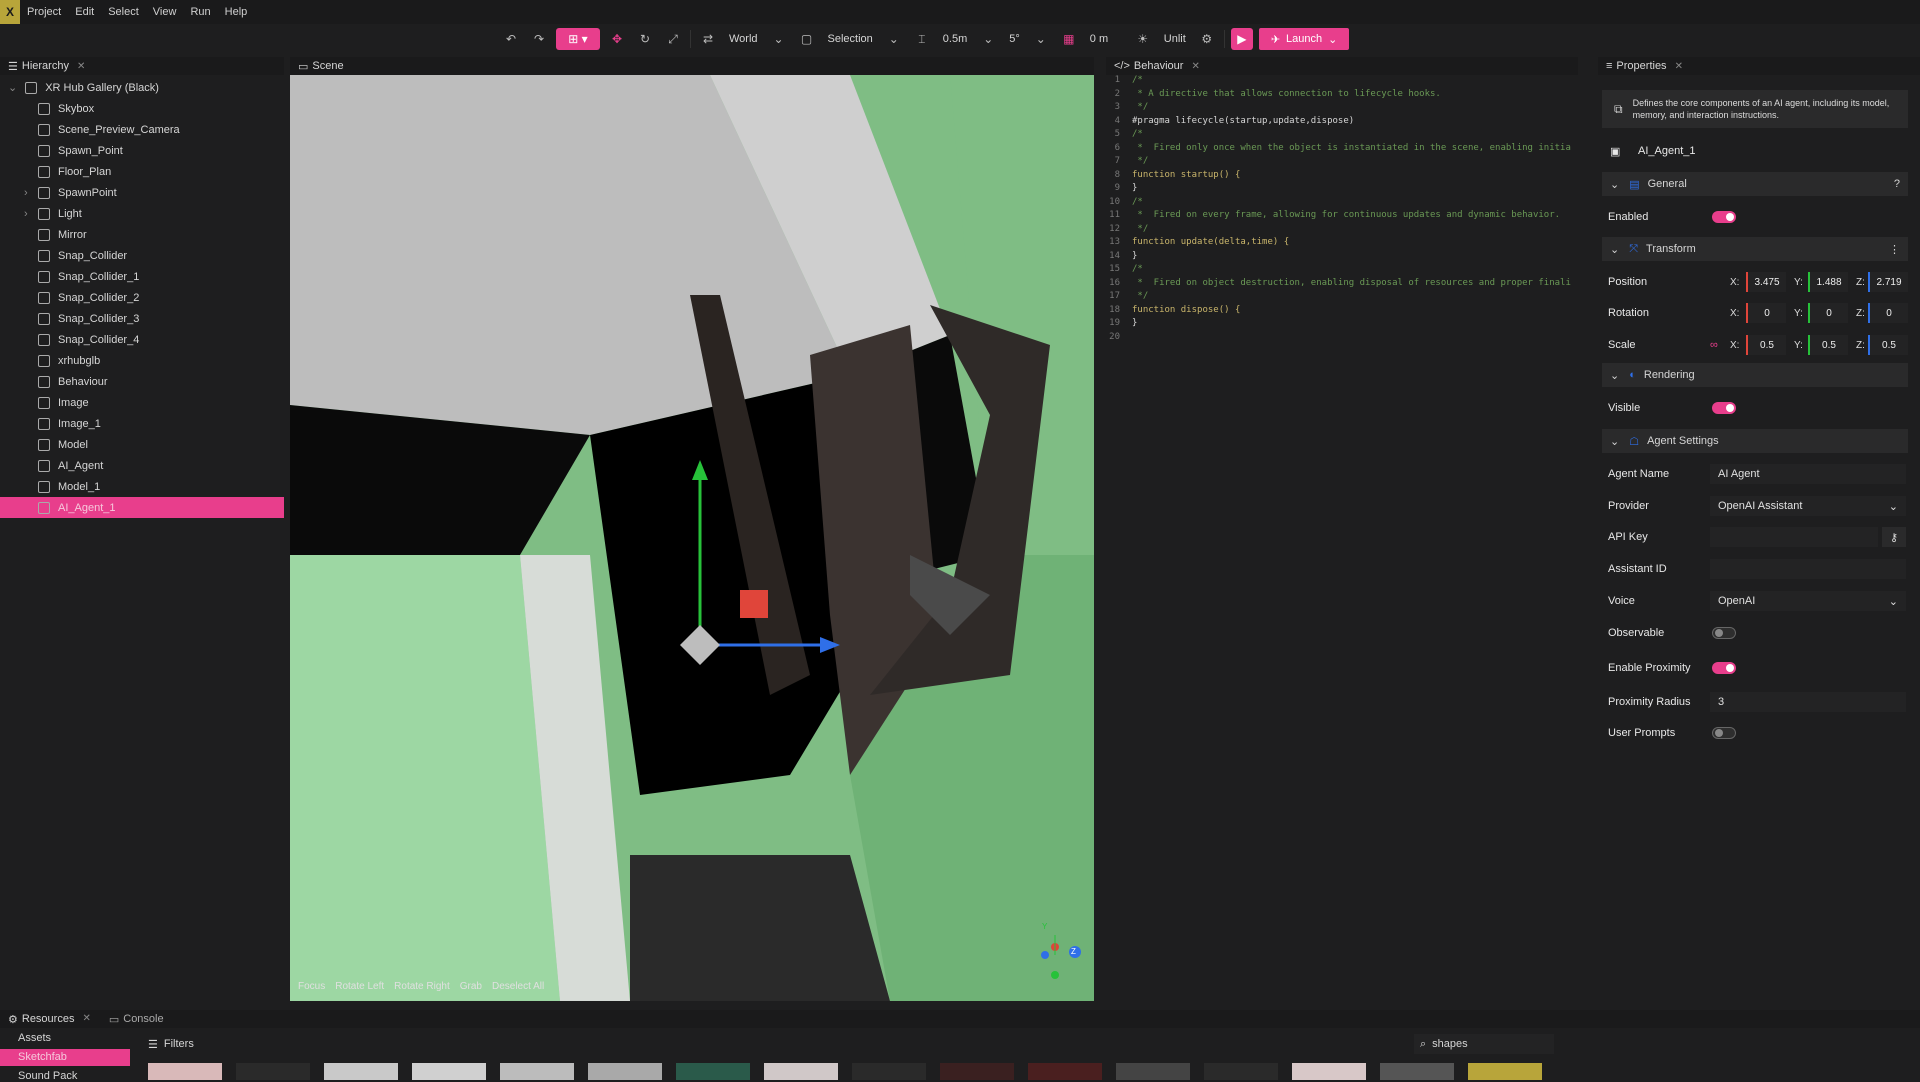 Image resolution: width=1920 pixels, height=1082 pixels. I want to click on code-line: 15 /*, so click(1342, 271).